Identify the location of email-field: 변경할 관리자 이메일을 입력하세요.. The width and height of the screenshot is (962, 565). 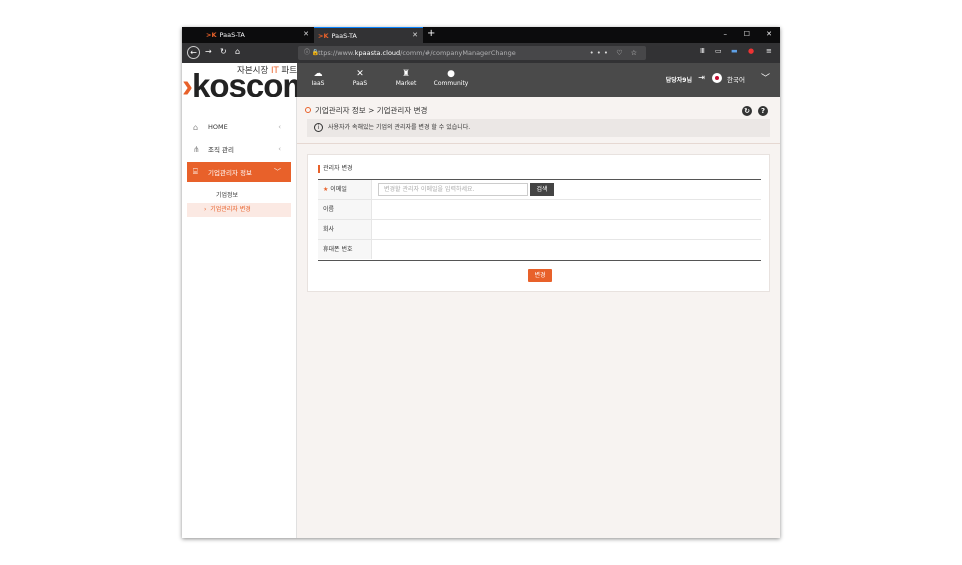
(453, 189).